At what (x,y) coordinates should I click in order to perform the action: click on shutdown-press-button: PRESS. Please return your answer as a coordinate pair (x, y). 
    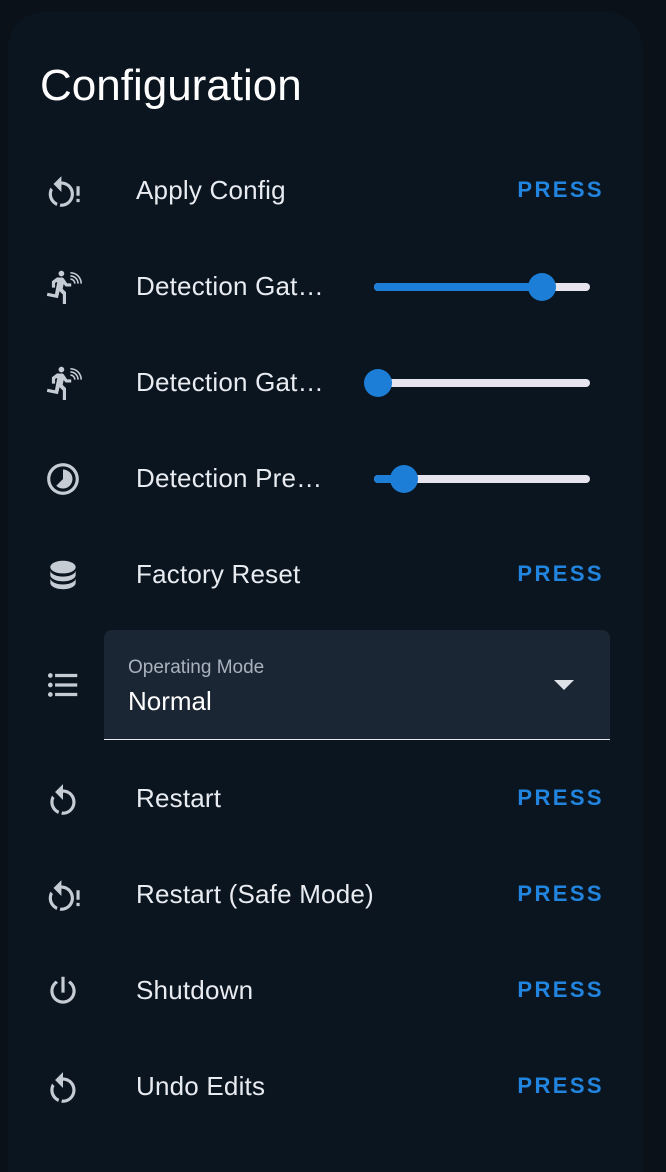
    Looking at the image, I should click on (560, 990).